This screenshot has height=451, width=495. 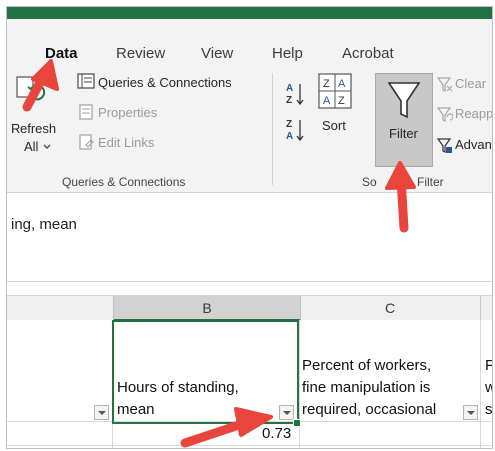 I want to click on annotation-arrow-filter, so click(x=400, y=197).